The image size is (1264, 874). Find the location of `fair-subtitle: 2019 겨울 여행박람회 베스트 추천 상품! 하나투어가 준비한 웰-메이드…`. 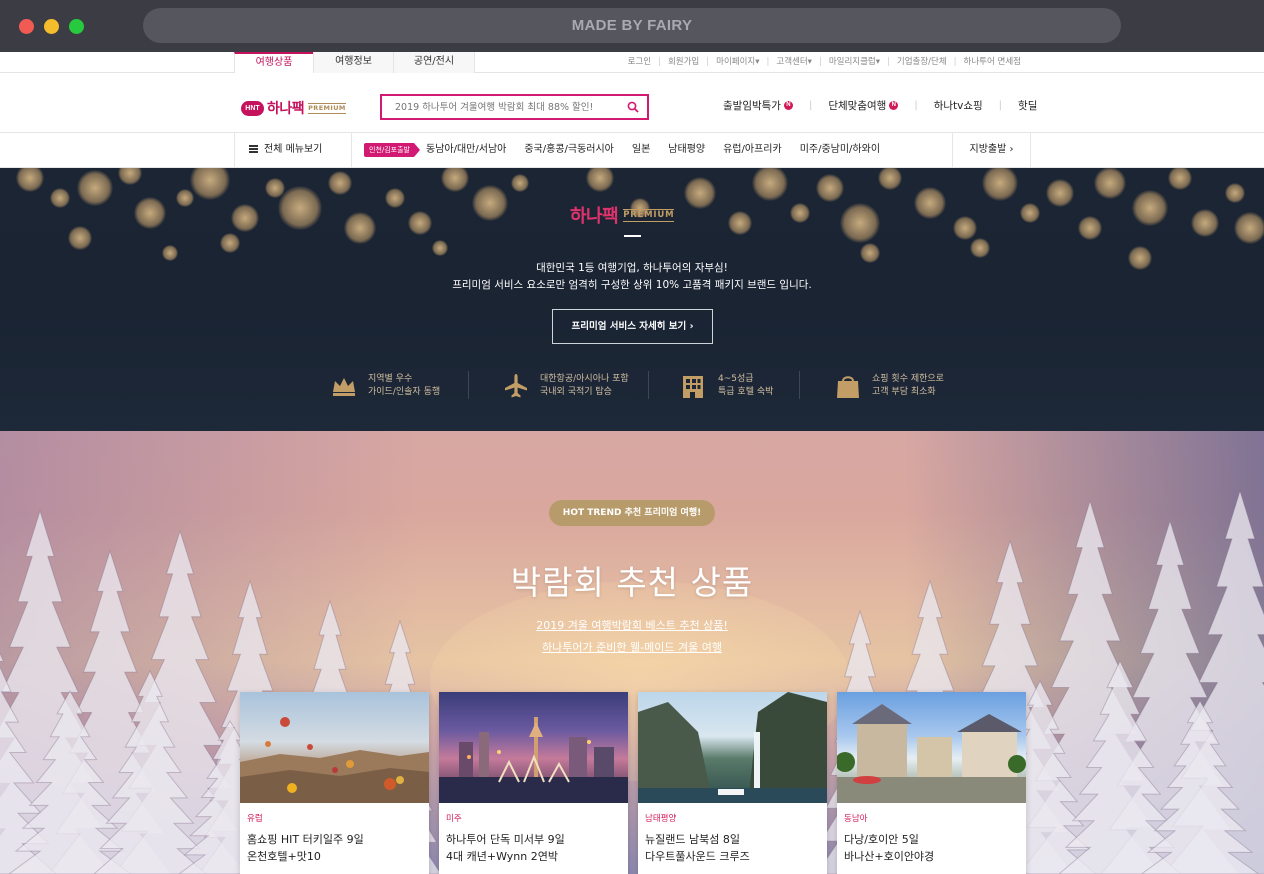

fair-subtitle: 2019 겨울 여행박람회 베스트 추천 상품! 하나투어가 준비한 웰-메이드… is located at coordinates (632, 637).